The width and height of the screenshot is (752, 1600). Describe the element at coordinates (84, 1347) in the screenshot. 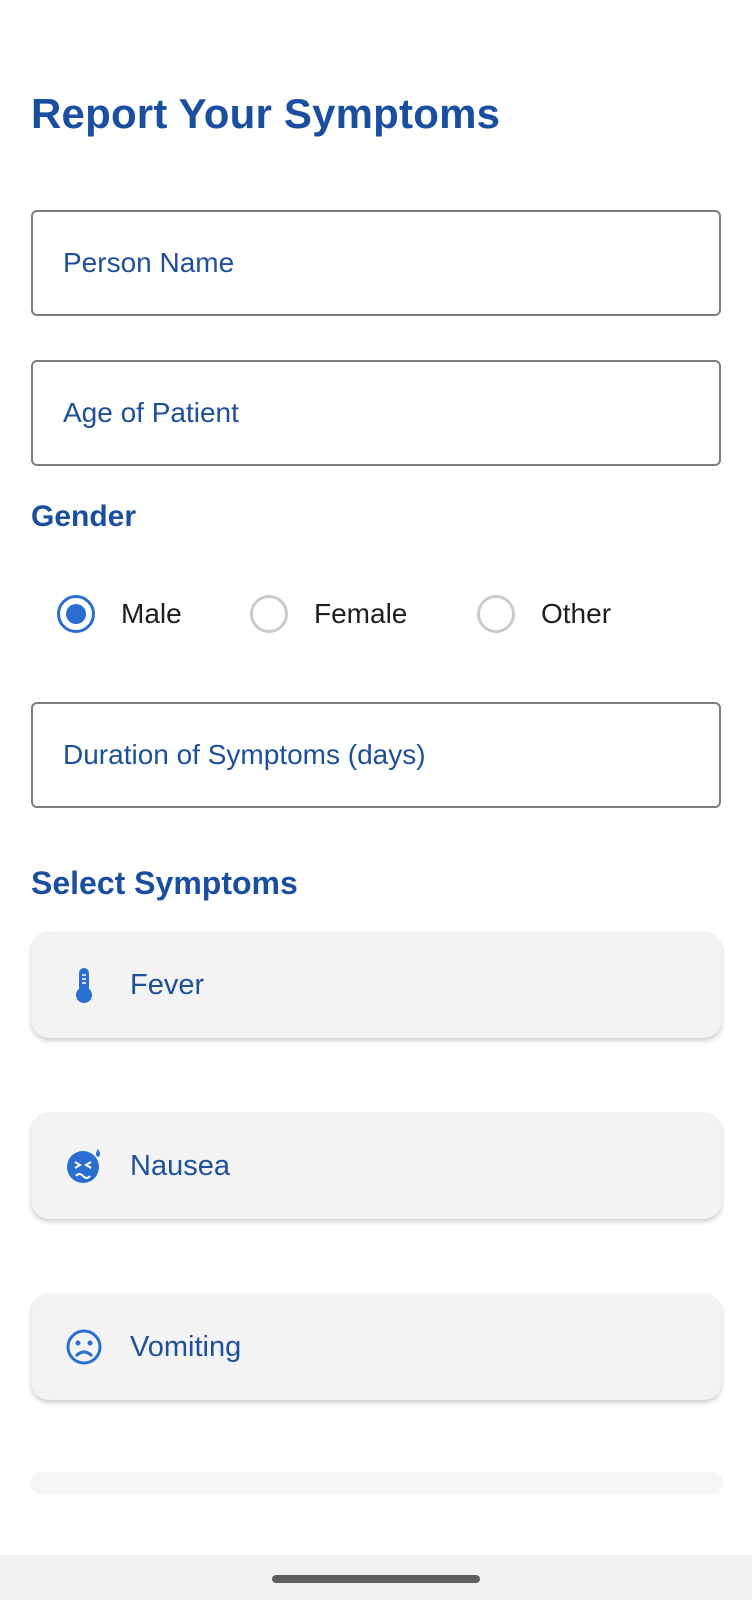

I see `sad-face-icon` at that location.